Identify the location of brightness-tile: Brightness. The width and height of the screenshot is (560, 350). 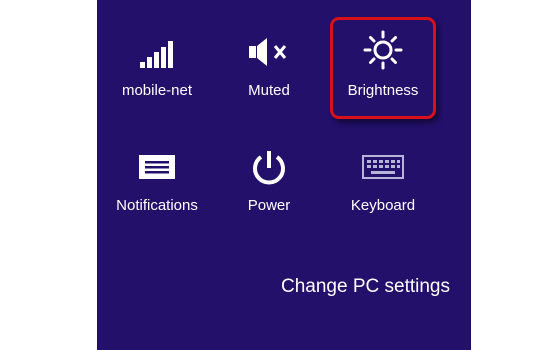
(383, 55).